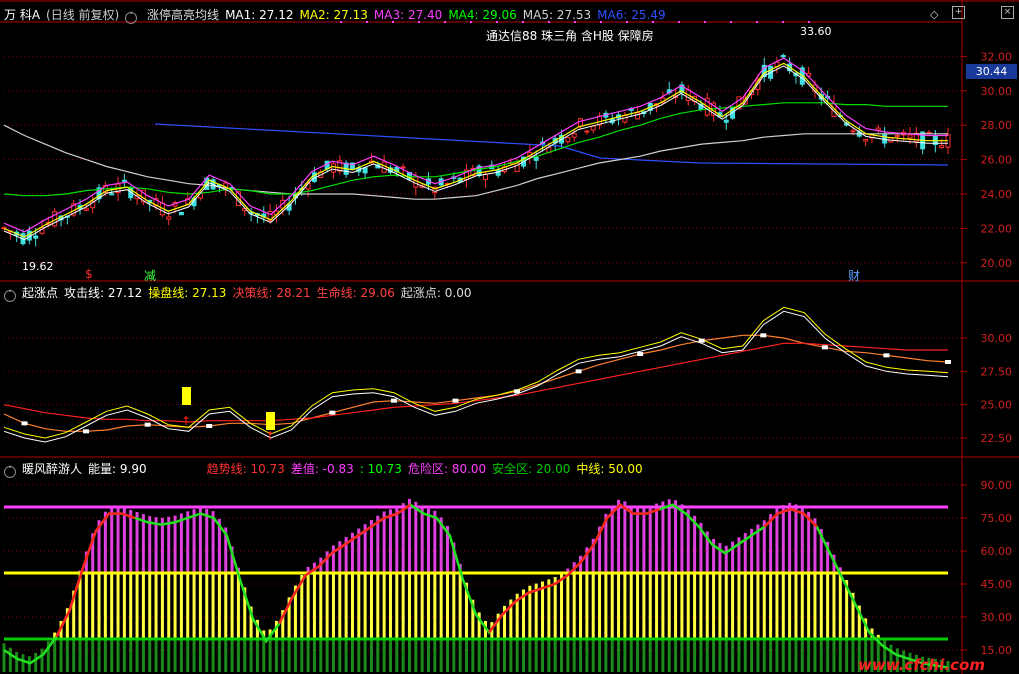 The width and height of the screenshot is (1019, 674). I want to click on y-tick-label: 60.00, so click(997, 551).